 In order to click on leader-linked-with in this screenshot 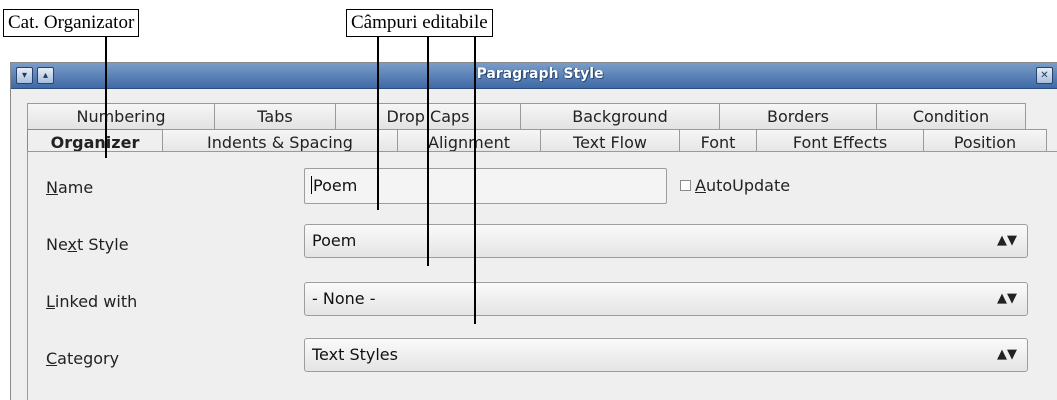, I will do `click(475, 180)`.